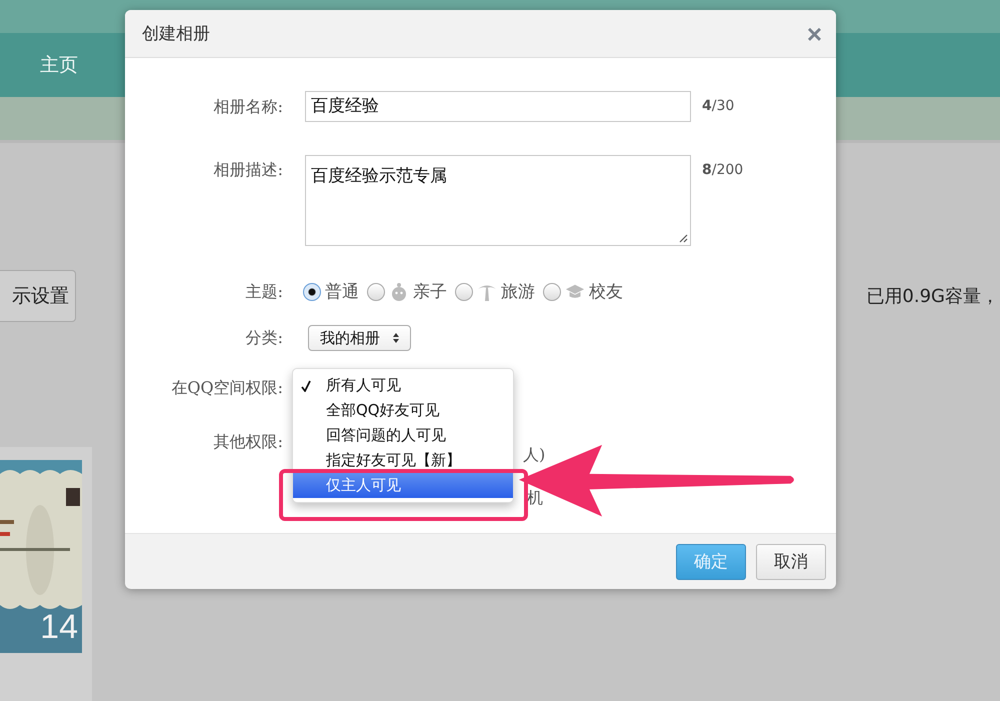 The height and width of the screenshot is (701, 1000). What do you see at coordinates (403, 435) in the screenshot?
I see `menu-item: 回答问题的人可见` at bounding box center [403, 435].